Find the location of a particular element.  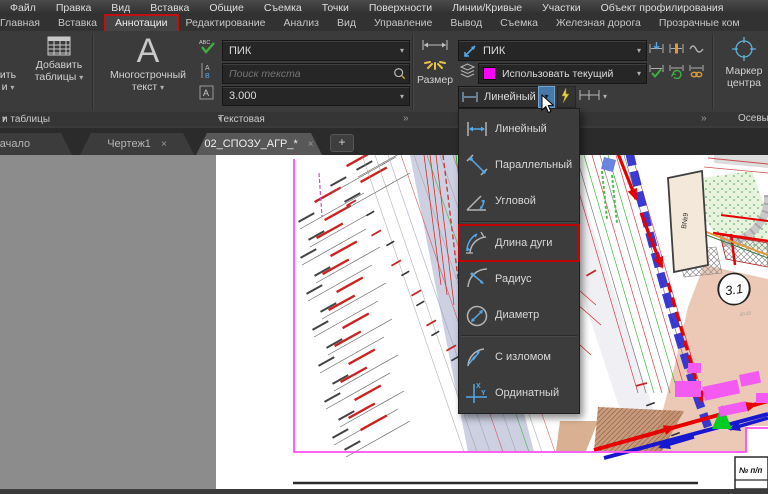

mtext-button: A Многострочный текст ▾ is located at coordinates (148, 63).